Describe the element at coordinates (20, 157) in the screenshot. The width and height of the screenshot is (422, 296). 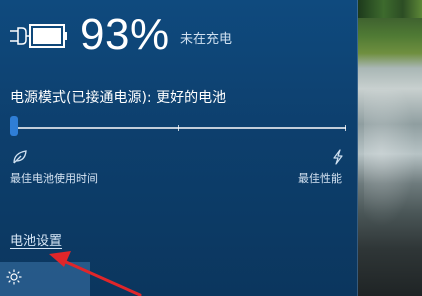
I see `leaf-icon` at that location.